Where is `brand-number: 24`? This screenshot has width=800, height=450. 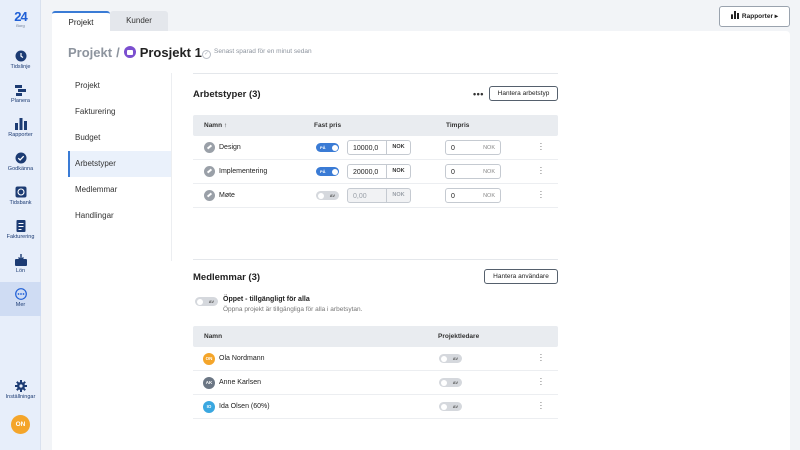
brand-number: 24 is located at coordinates (20, 16).